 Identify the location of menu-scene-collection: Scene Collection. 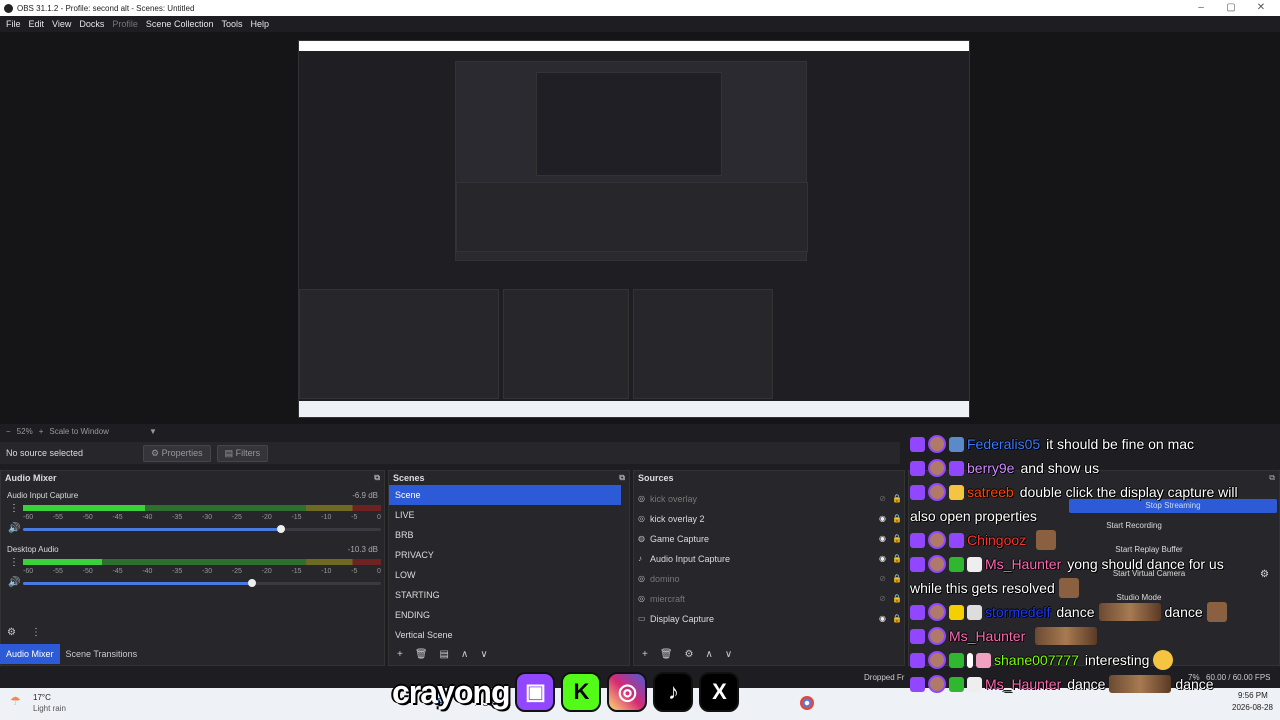
(180, 24).